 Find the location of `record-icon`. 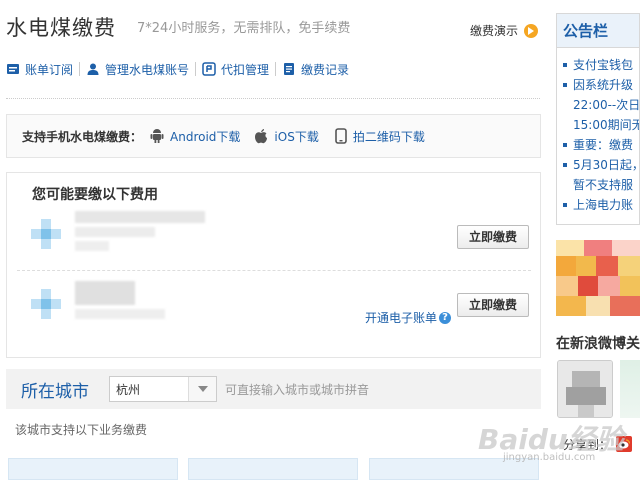

record-icon is located at coordinates (289, 69).